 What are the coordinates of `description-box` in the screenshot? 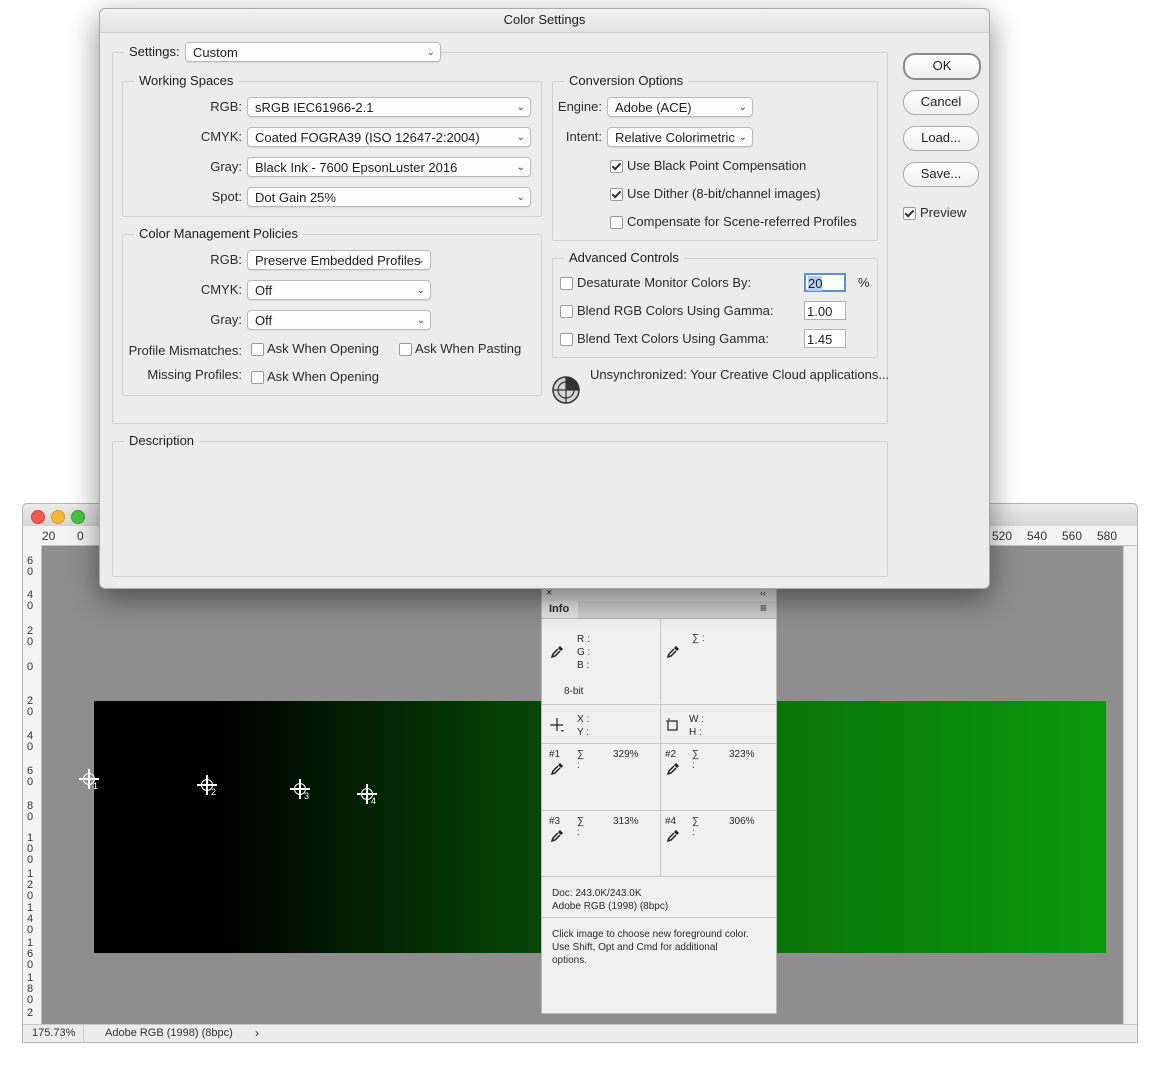 It's located at (500, 509).